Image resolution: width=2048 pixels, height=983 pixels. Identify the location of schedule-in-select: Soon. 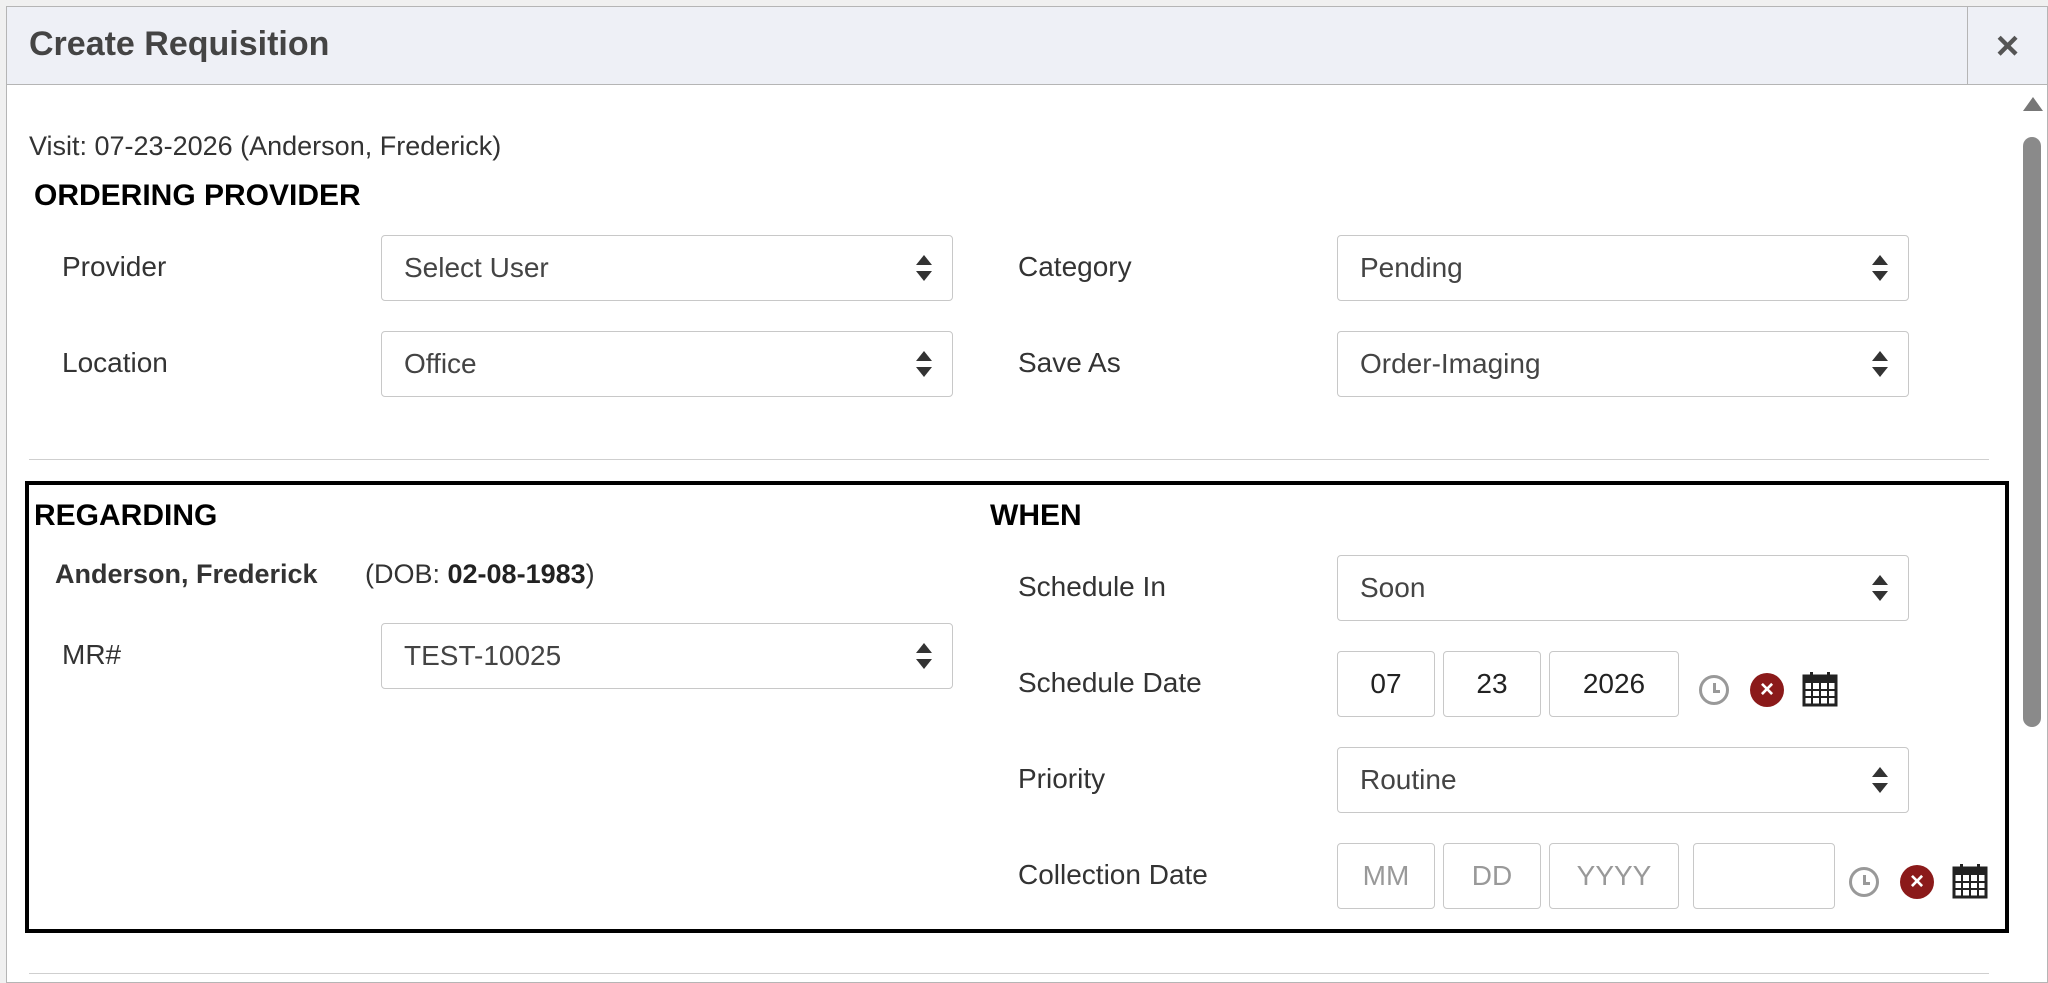
(1623, 588).